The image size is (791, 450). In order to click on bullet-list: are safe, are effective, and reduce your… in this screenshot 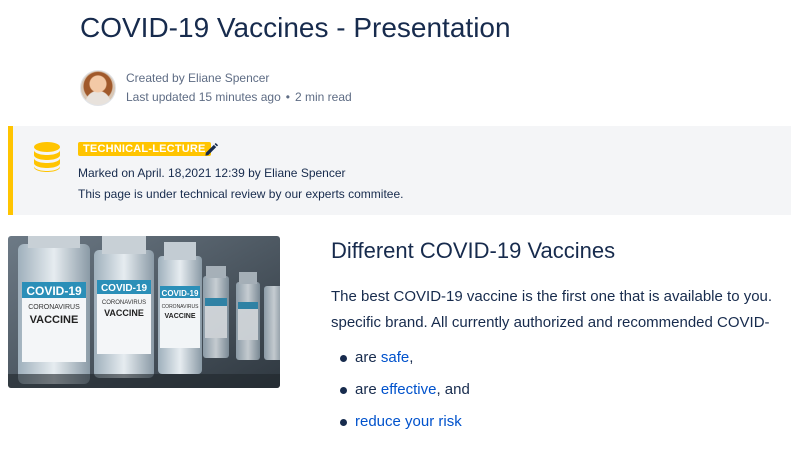, I will do `click(403, 392)`.